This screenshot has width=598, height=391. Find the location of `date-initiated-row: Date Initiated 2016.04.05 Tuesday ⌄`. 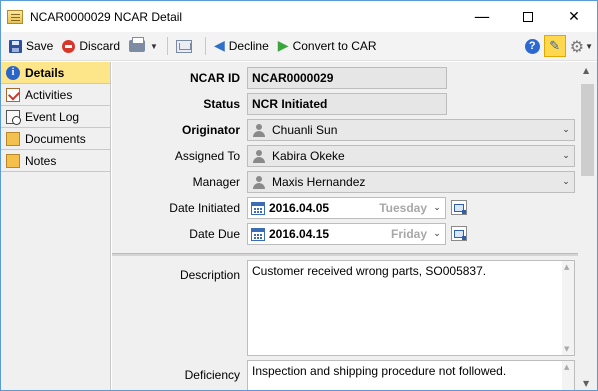

date-initiated-row: Date Initiated 2016.04.05 Tuesday ⌄ is located at coordinates (345, 208).